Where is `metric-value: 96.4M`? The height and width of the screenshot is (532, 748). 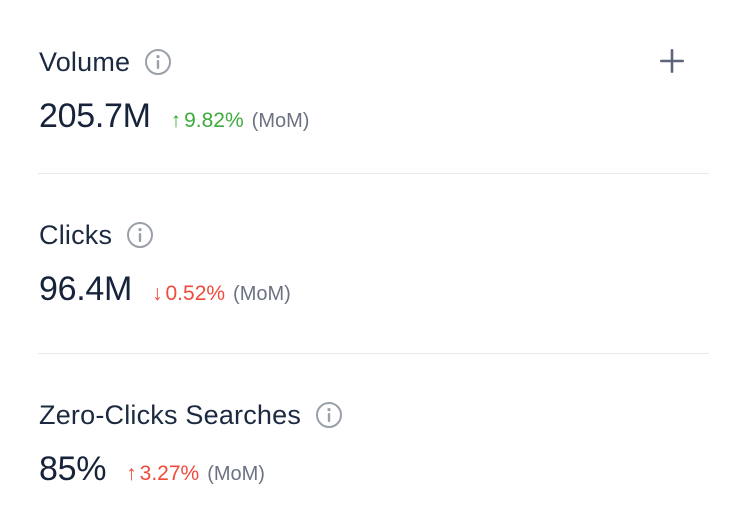
metric-value: 96.4M is located at coordinates (85, 289).